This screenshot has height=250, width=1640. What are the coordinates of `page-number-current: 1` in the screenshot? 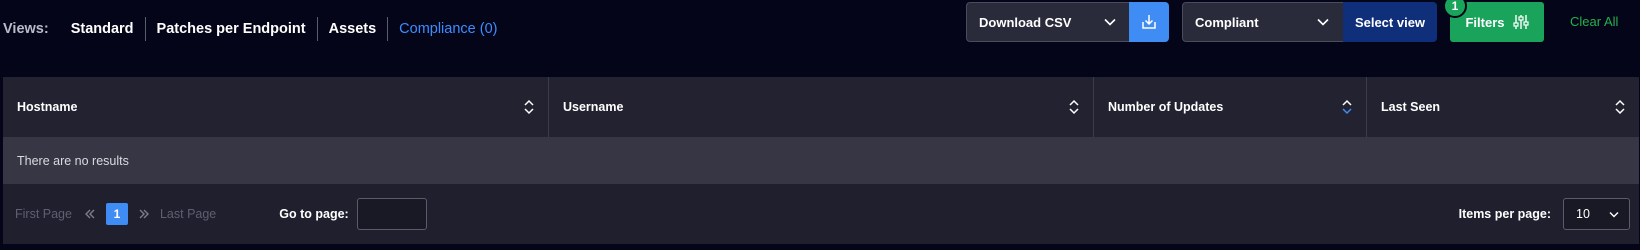 It's located at (116, 214).